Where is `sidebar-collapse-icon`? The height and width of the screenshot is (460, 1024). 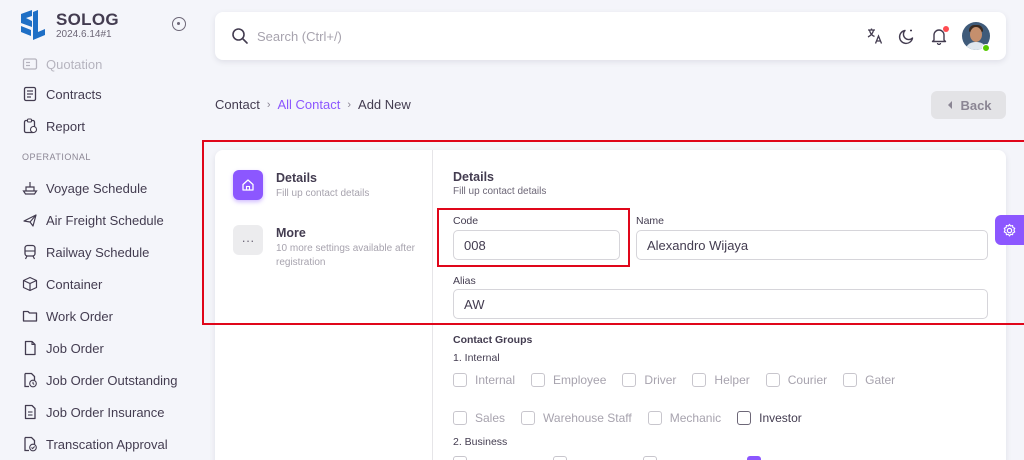
sidebar-collapse-icon is located at coordinates (179, 24).